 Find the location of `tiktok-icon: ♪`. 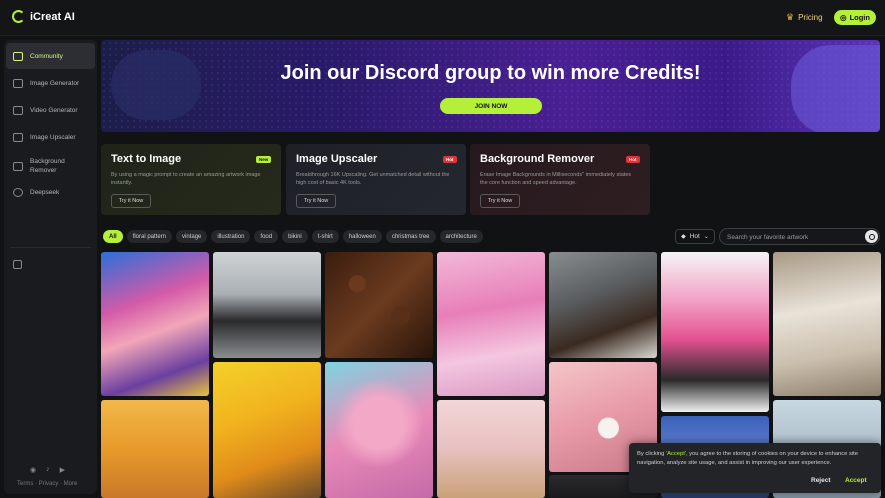

tiktok-icon: ♪ is located at coordinates (48, 470).